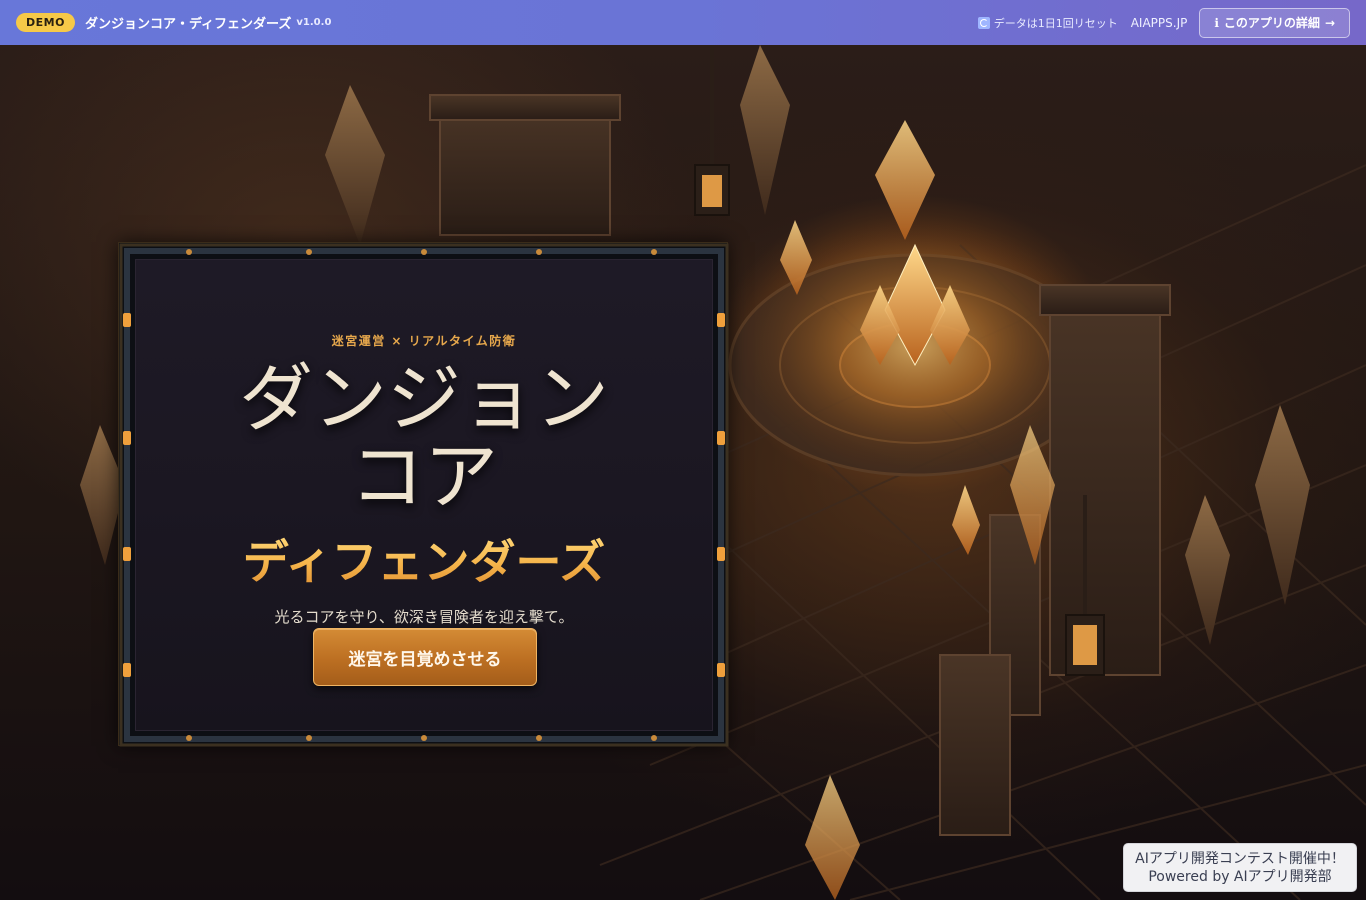 This screenshot has height=900, width=1366. I want to click on contest-promo: AIアプリ開発コンテスト開催中！ Powered by AIアプリ開発部, so click(1240, 867).